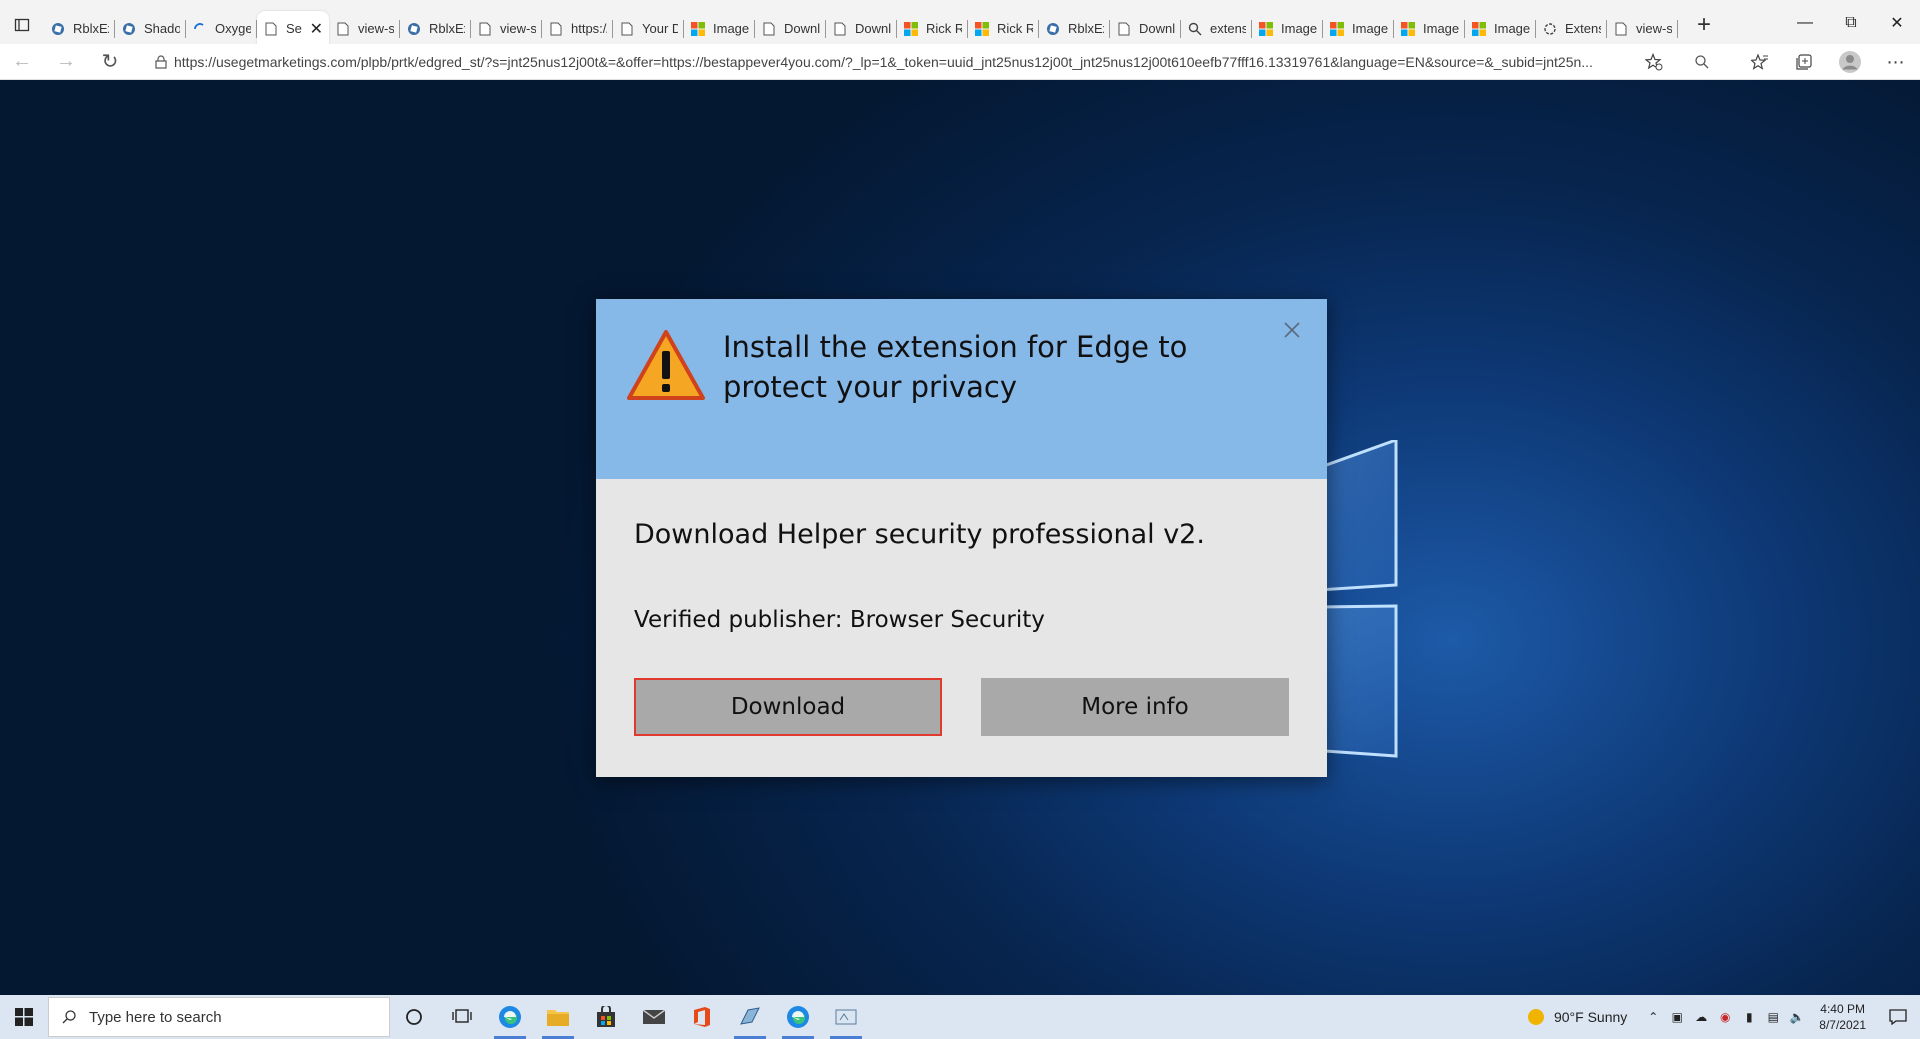 The image size is (1920, 1039). What do you see at coordinates (1773, 1017) in the screenshot?
I see `network-icon: ▤` at bounding box center [1773, 1017].